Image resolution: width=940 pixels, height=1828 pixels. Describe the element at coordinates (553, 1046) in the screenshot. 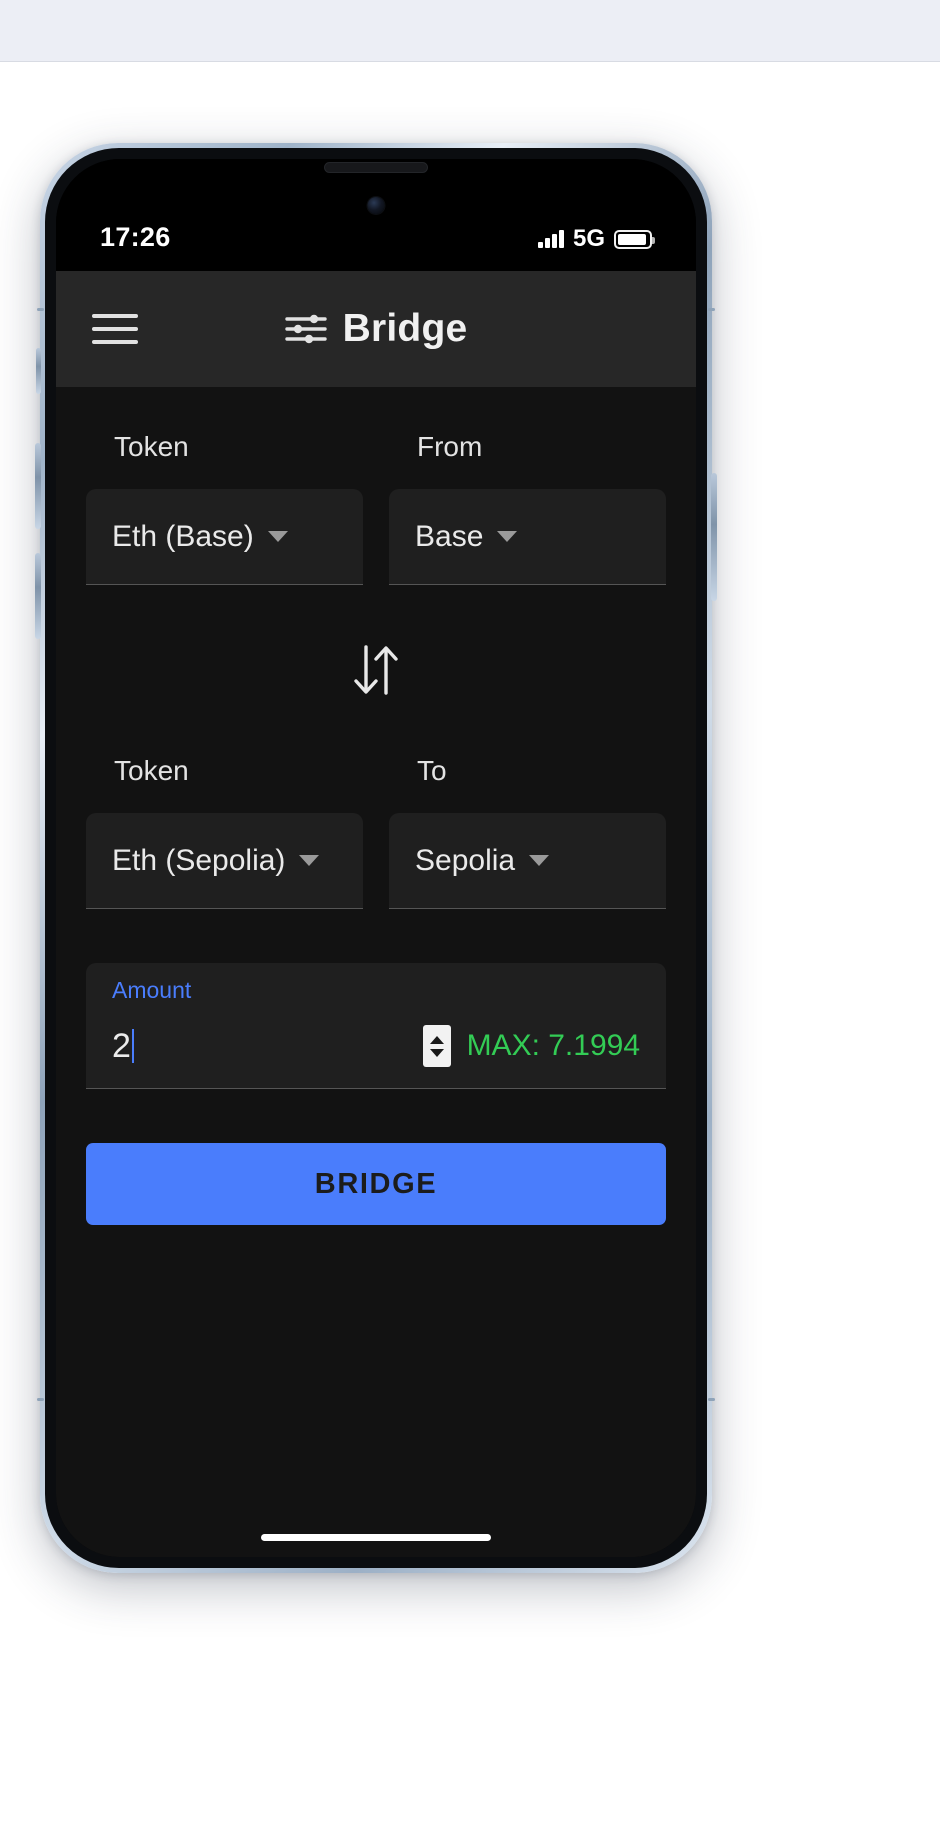

I see `max-balance-label: MAX: 7.1994` at that location.